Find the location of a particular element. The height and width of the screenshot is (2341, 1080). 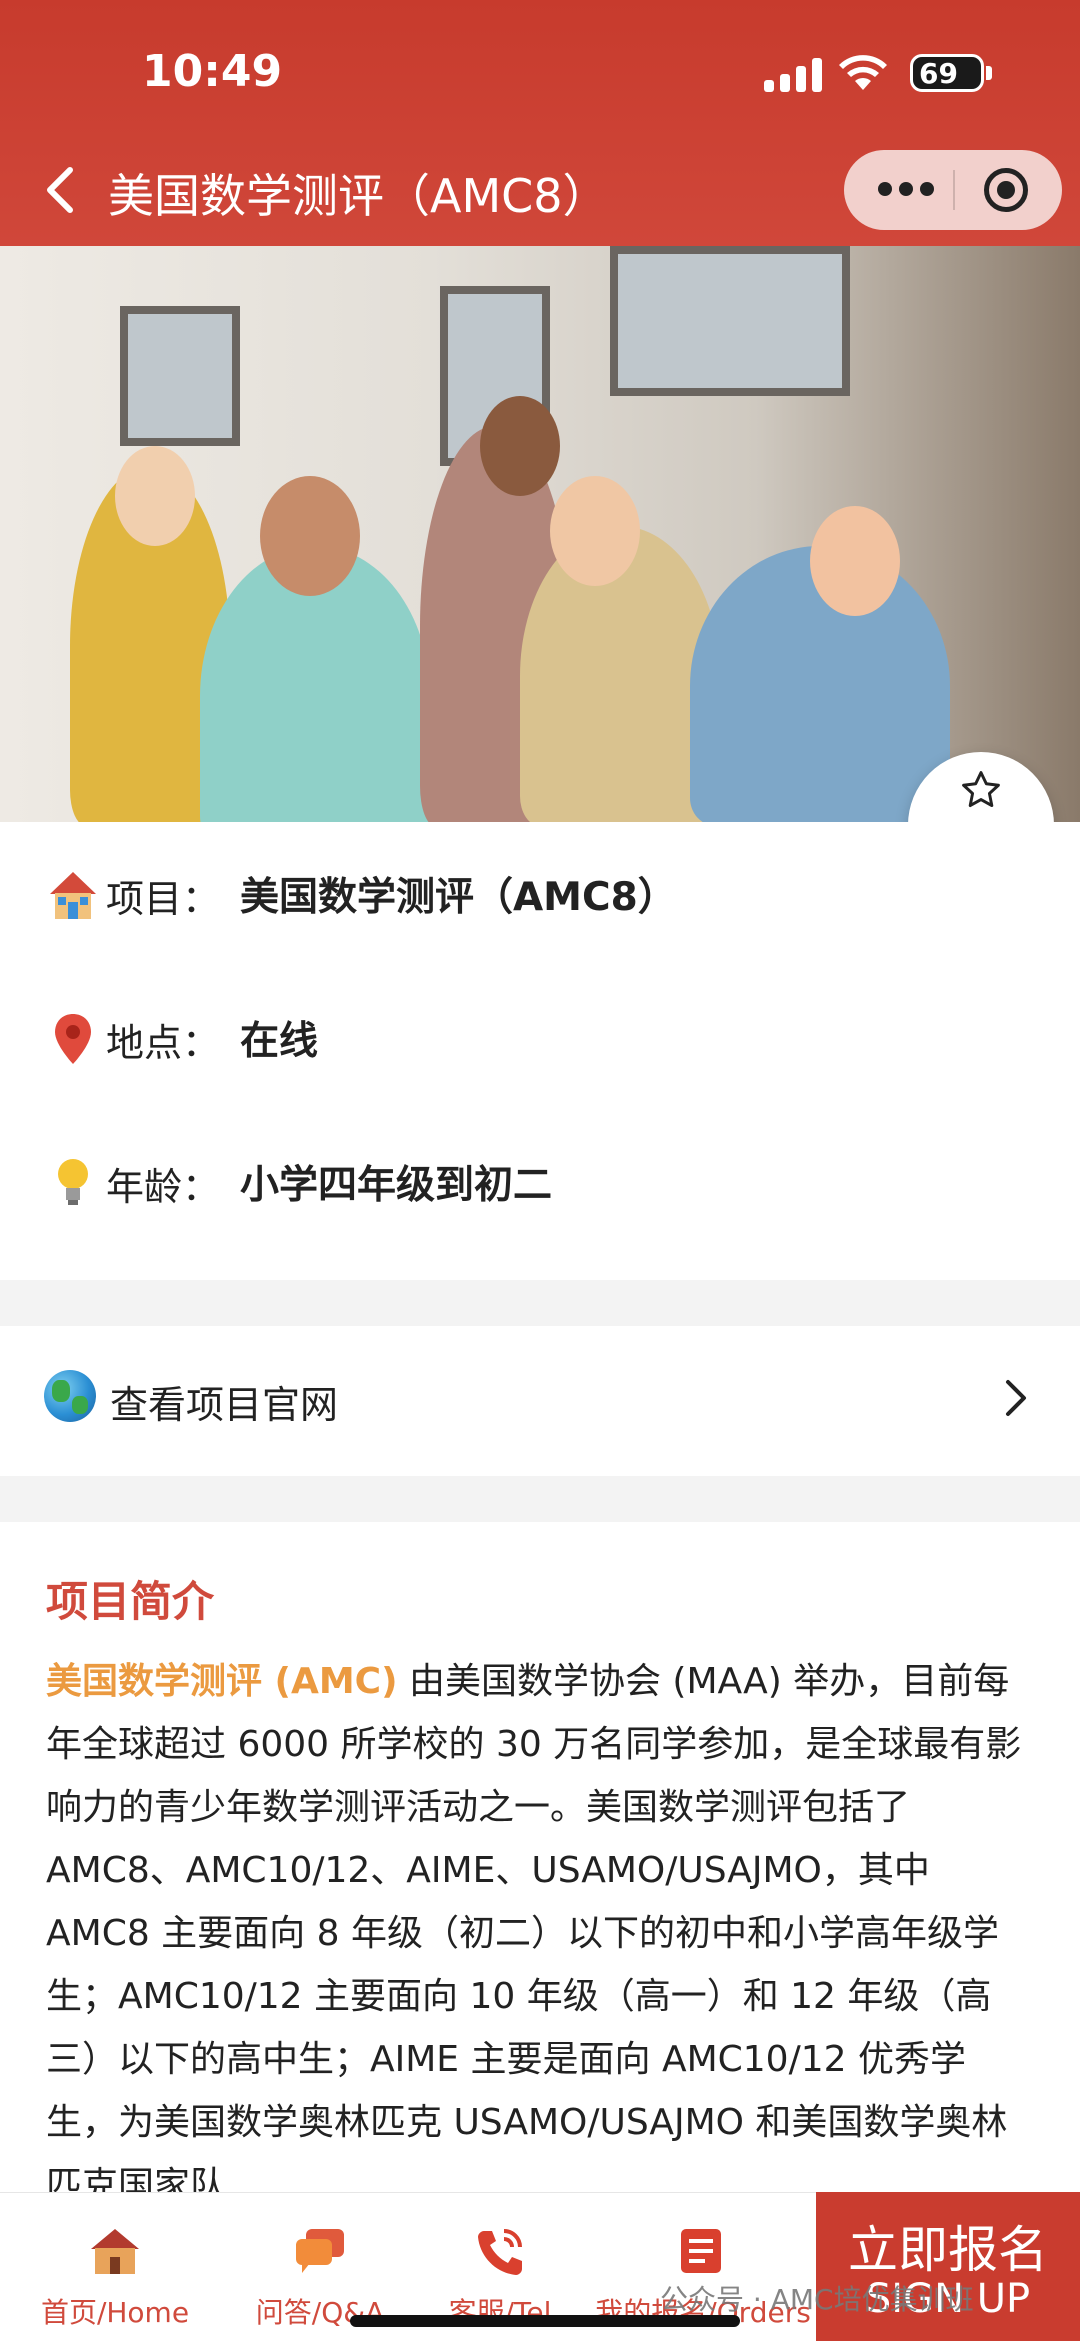

tab-home: 首页/Home is located at coordinates (115, 2267).